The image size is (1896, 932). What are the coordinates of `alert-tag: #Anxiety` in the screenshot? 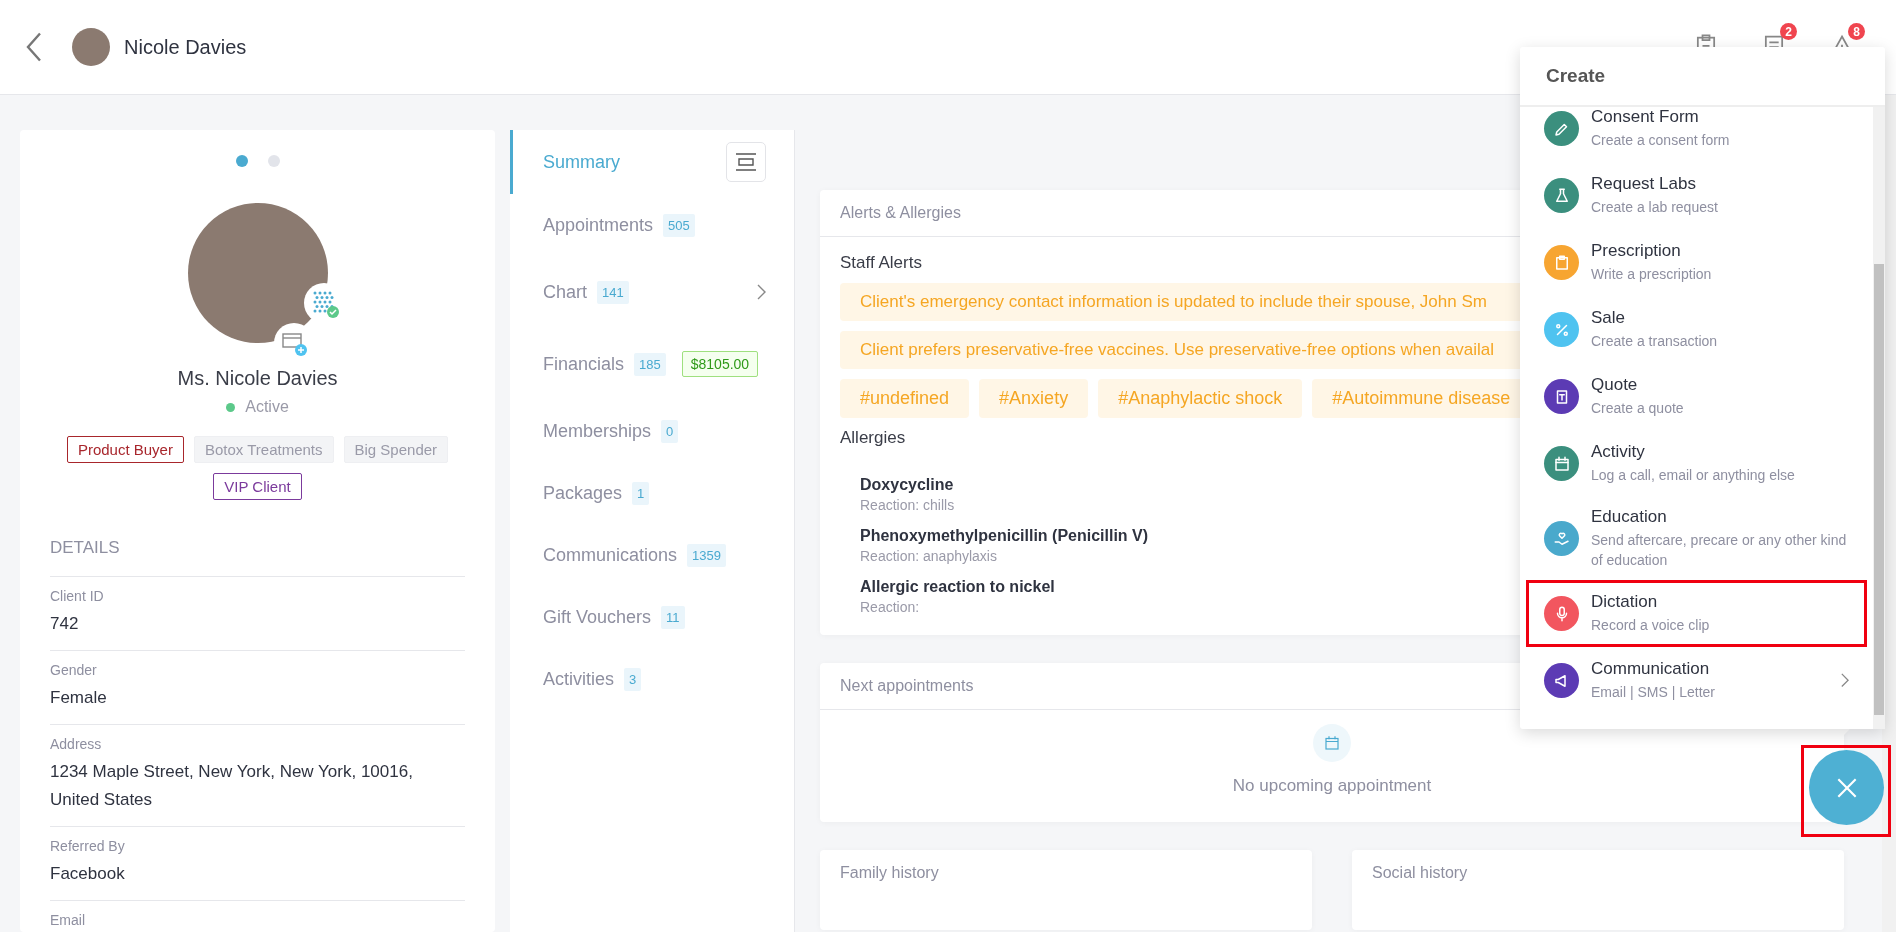 It's located at (1034, 398).